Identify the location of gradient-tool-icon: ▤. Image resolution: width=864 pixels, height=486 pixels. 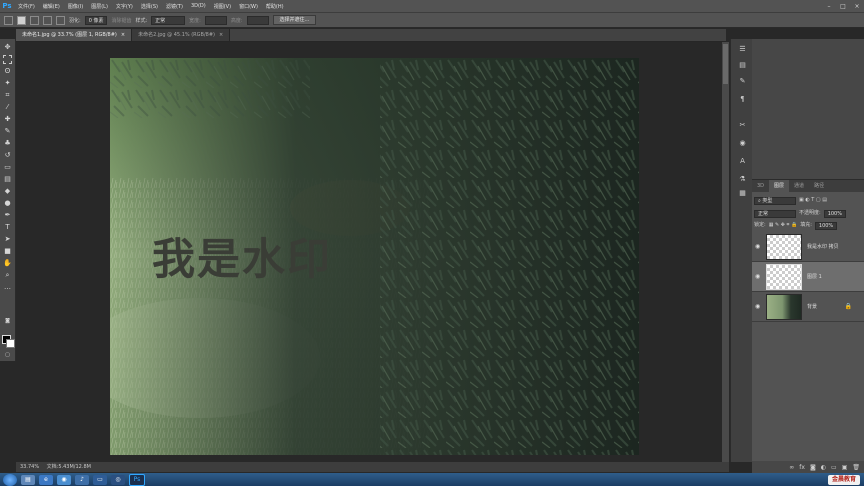
(7, 179).